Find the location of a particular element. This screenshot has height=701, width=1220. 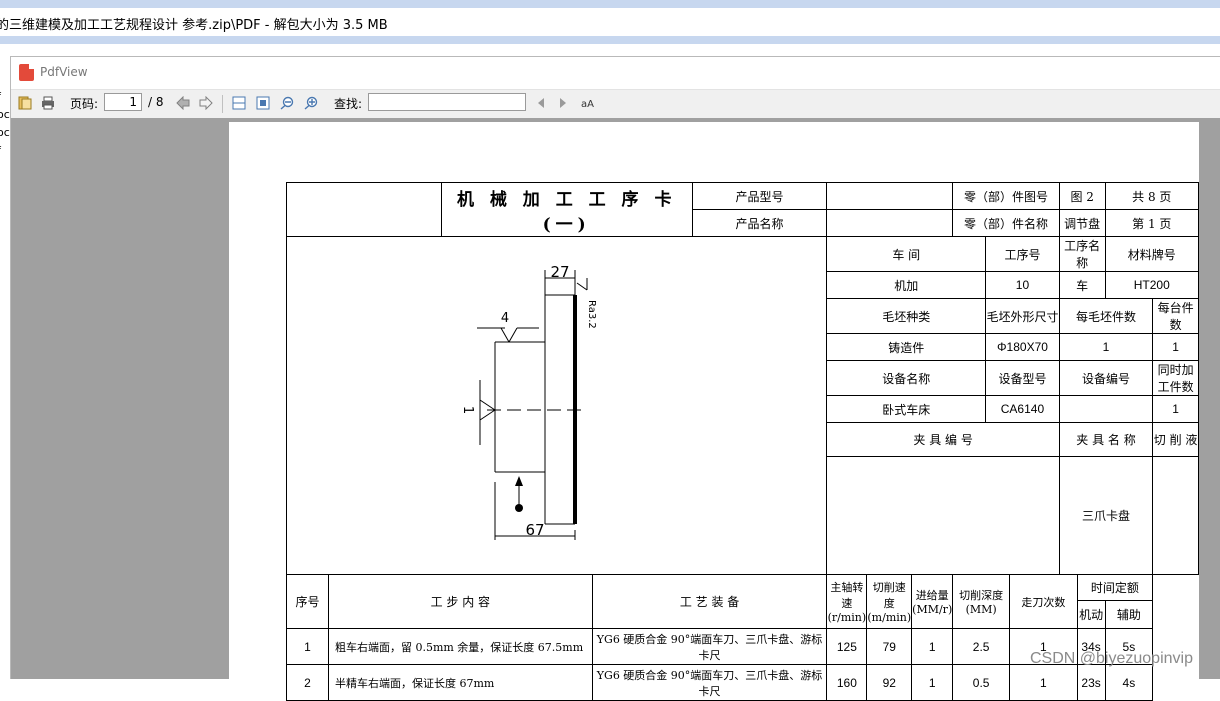

material-value: HT200 is located at coordinates (1152, 285).